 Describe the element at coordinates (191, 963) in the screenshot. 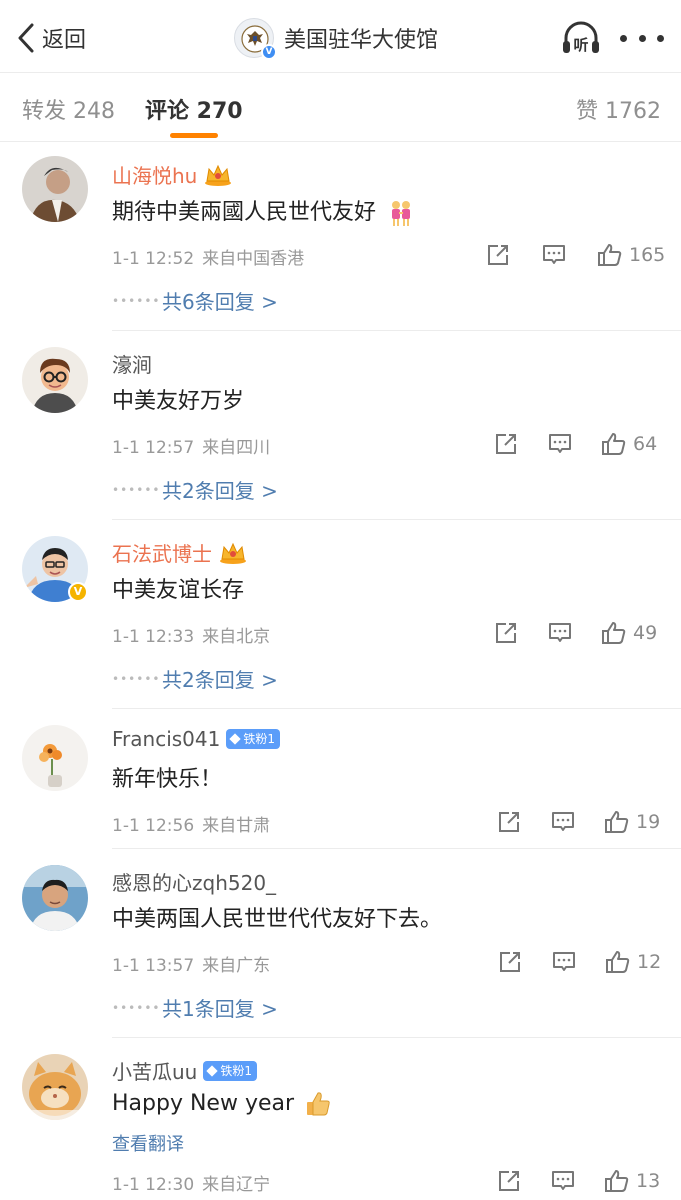

I see `comment-meta: 1-1 13:57 来自广东` at that location.